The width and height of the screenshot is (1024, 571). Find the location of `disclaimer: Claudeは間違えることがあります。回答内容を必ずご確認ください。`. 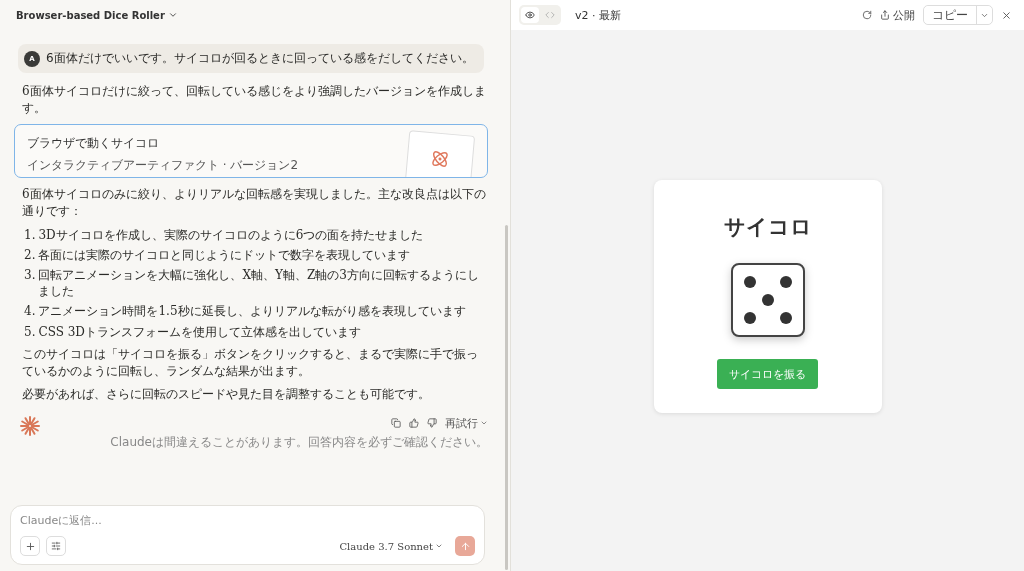

disclaimer: Claudeは間違えることがあります。回答内容を必ずご確認ください。 is located at coordinates (299, 442).